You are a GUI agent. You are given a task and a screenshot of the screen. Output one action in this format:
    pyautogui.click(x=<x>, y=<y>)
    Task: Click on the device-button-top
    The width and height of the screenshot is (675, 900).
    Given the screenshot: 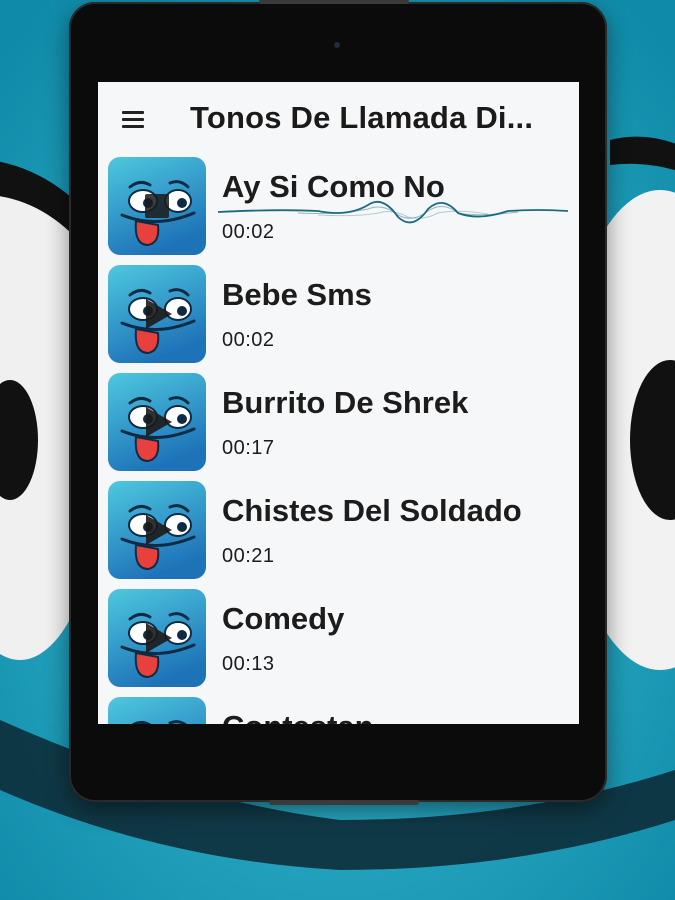 What is the action you would take?
    pyautogui.click(x=334, y=2)
    